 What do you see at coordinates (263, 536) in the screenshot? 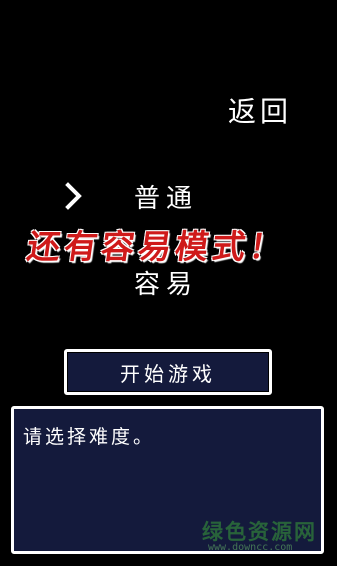
I see `watermark-logo: 绿色资源网 www.downcc.com` at bounding box center [263, 536].